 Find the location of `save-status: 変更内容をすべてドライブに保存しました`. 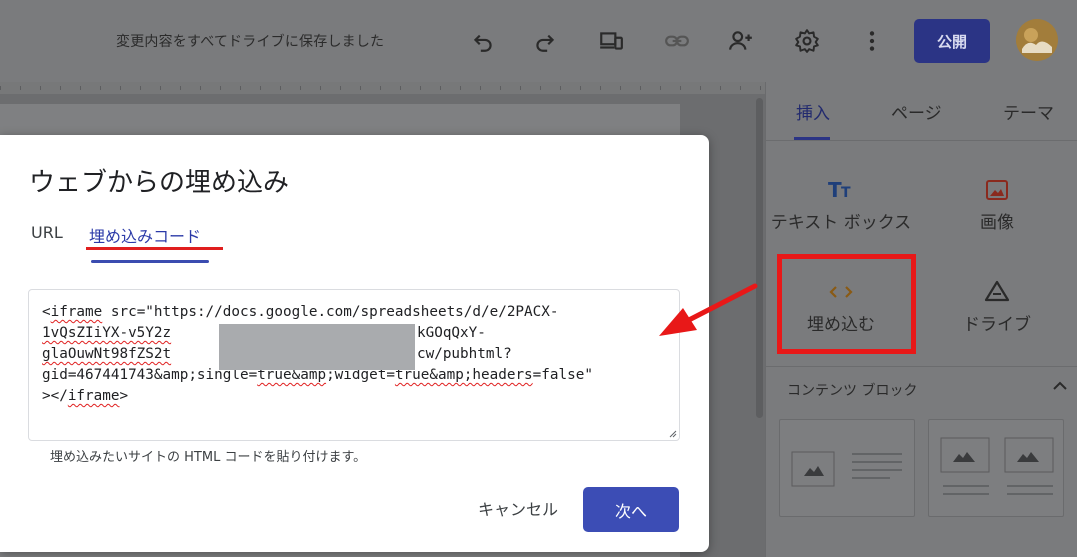

save-status: 変更内容をすべてドライブに保存しました is located at coordinates (250, 42).